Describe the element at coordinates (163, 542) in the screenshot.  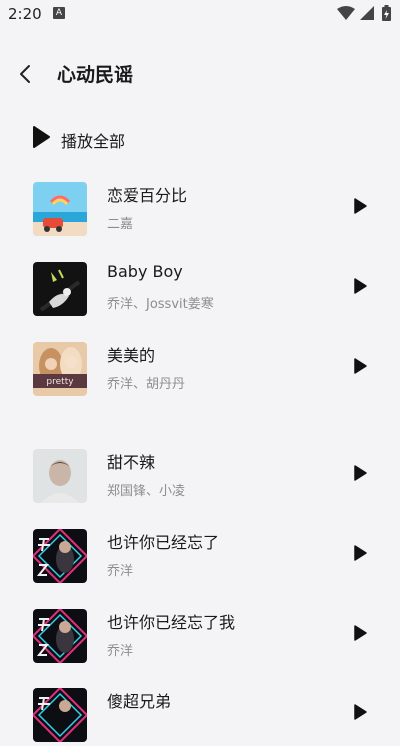
I see `song-title: 也许你已经忘了` at that location.